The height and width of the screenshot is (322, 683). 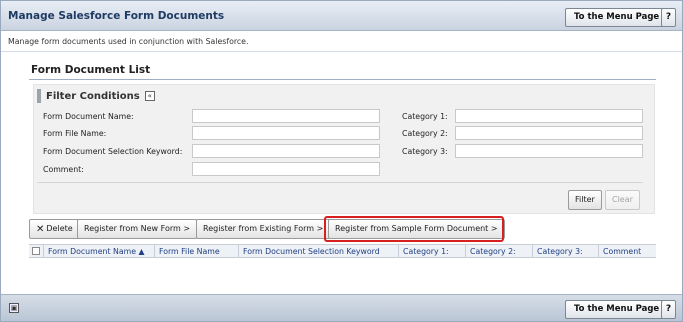 What do you see at coordinates (425, 151) in the screenshot?
I see `category-3-label: Category 3:` at bounding box center [425, 151].